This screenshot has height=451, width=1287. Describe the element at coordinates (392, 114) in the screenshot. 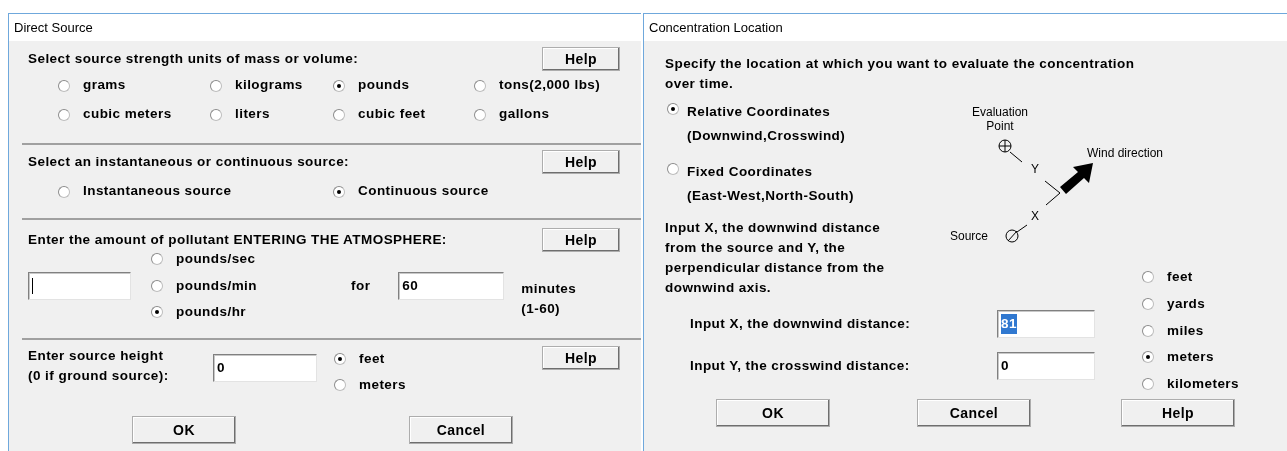

I see `radio-label: cubic feet` at that location.